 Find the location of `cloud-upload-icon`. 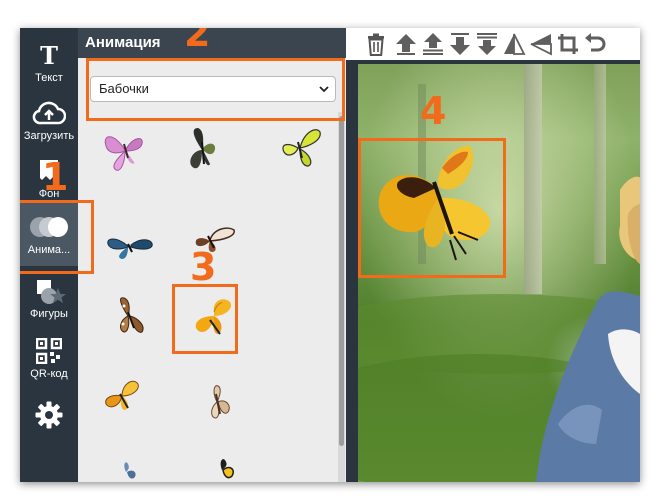

cloud-upload-icon is located at coordinates (49, 113).